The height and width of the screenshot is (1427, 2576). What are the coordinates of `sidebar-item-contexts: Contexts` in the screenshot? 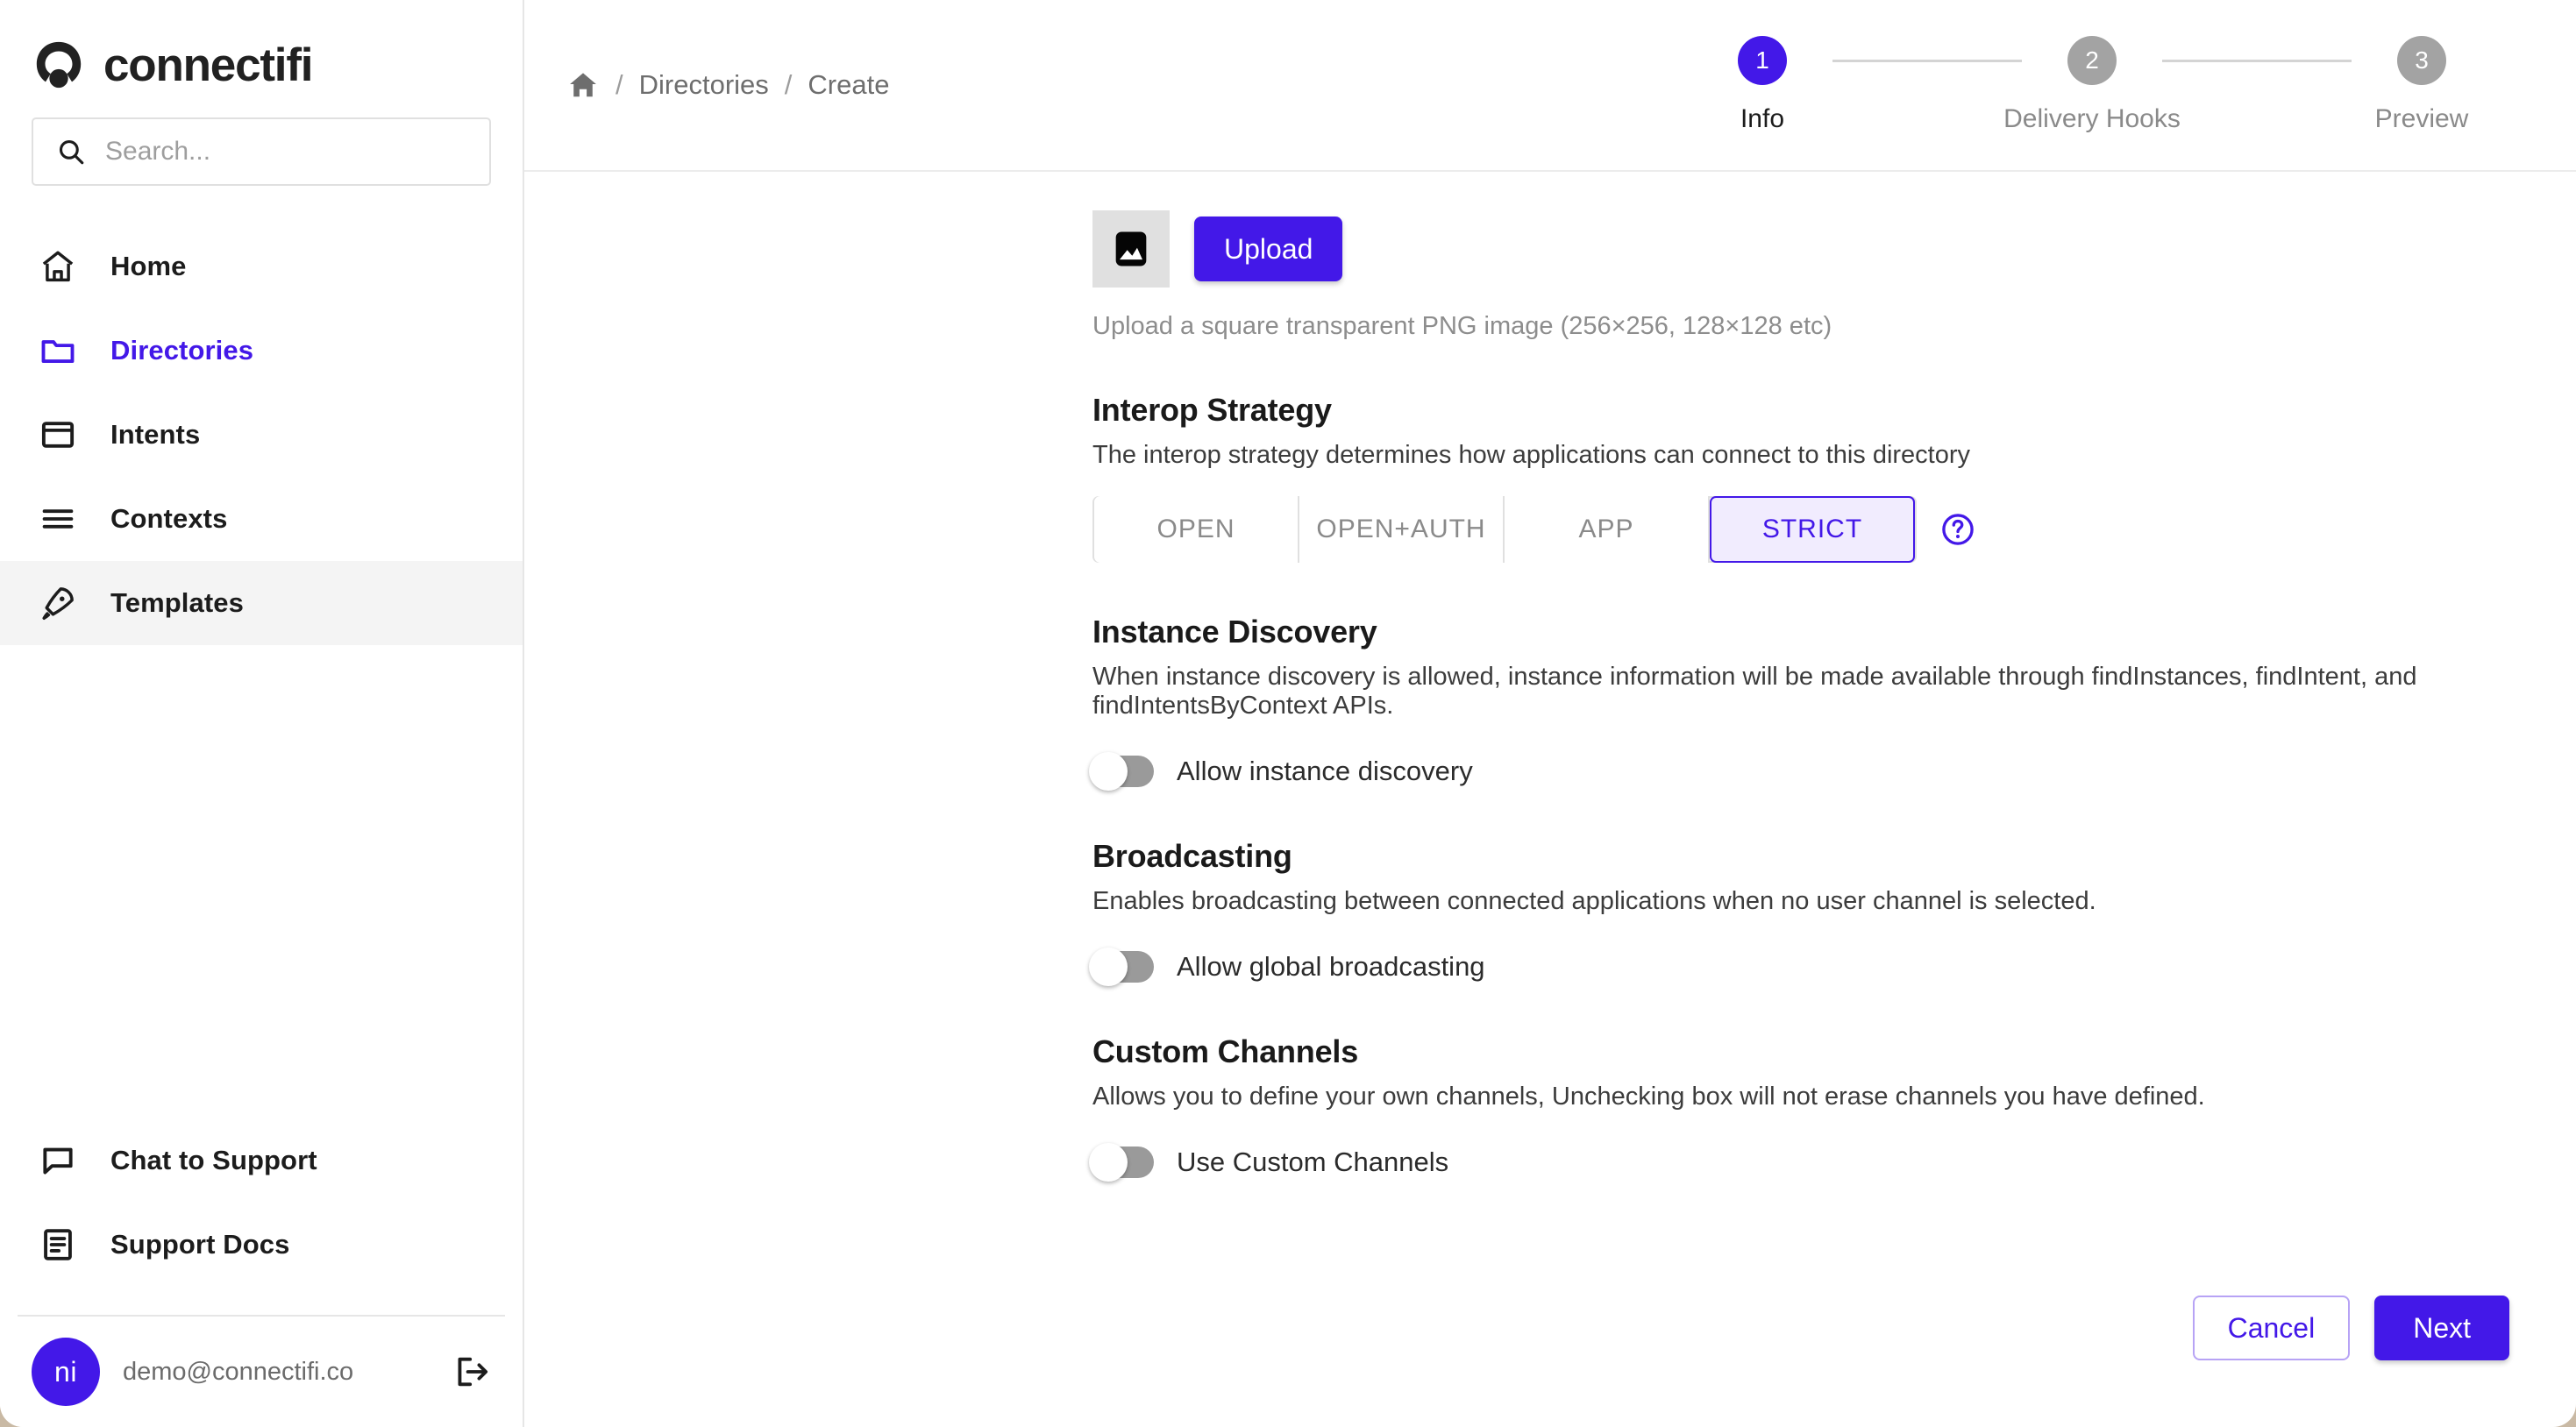 It's located at (261, 519).